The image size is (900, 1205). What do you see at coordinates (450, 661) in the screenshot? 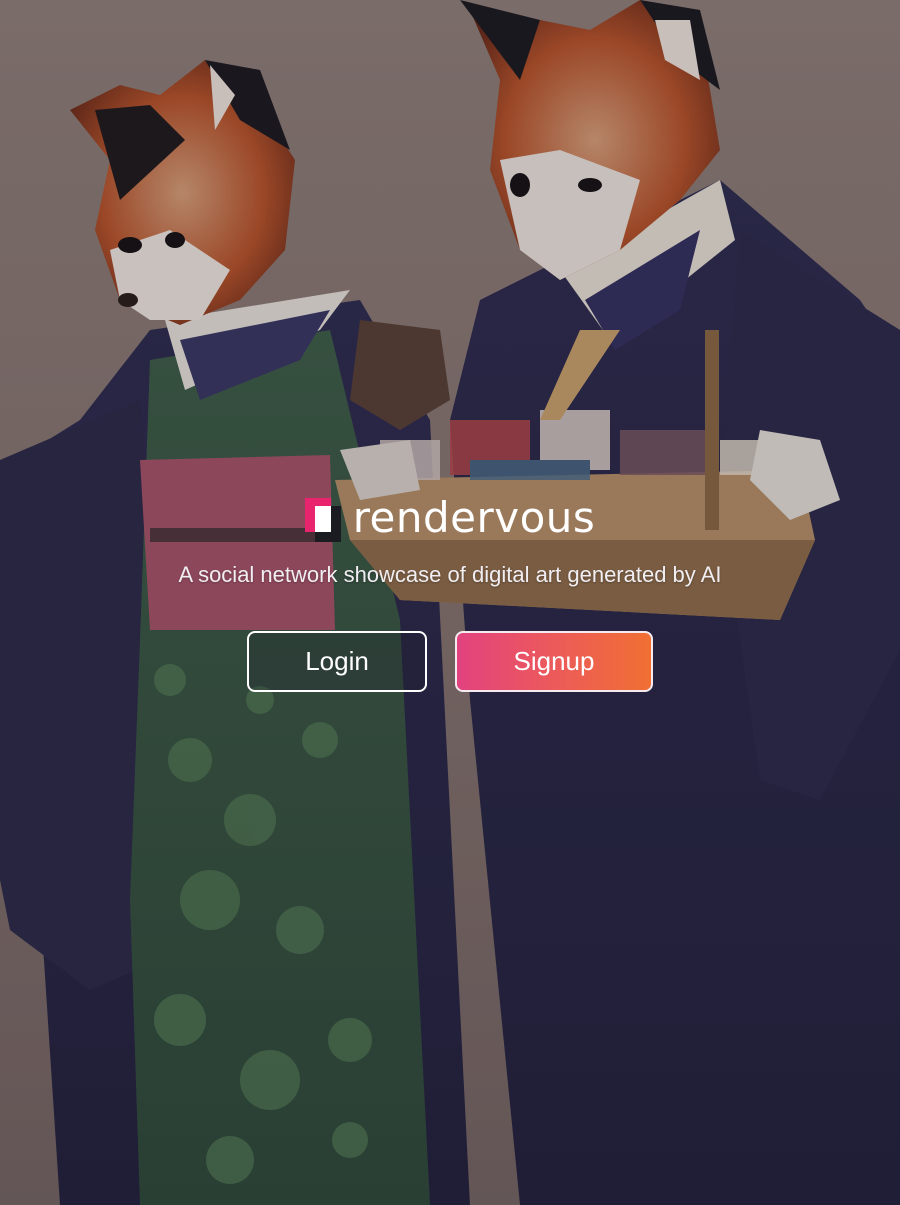
I see `auth-actions: Login Signup` at bounding box center [450, 661].